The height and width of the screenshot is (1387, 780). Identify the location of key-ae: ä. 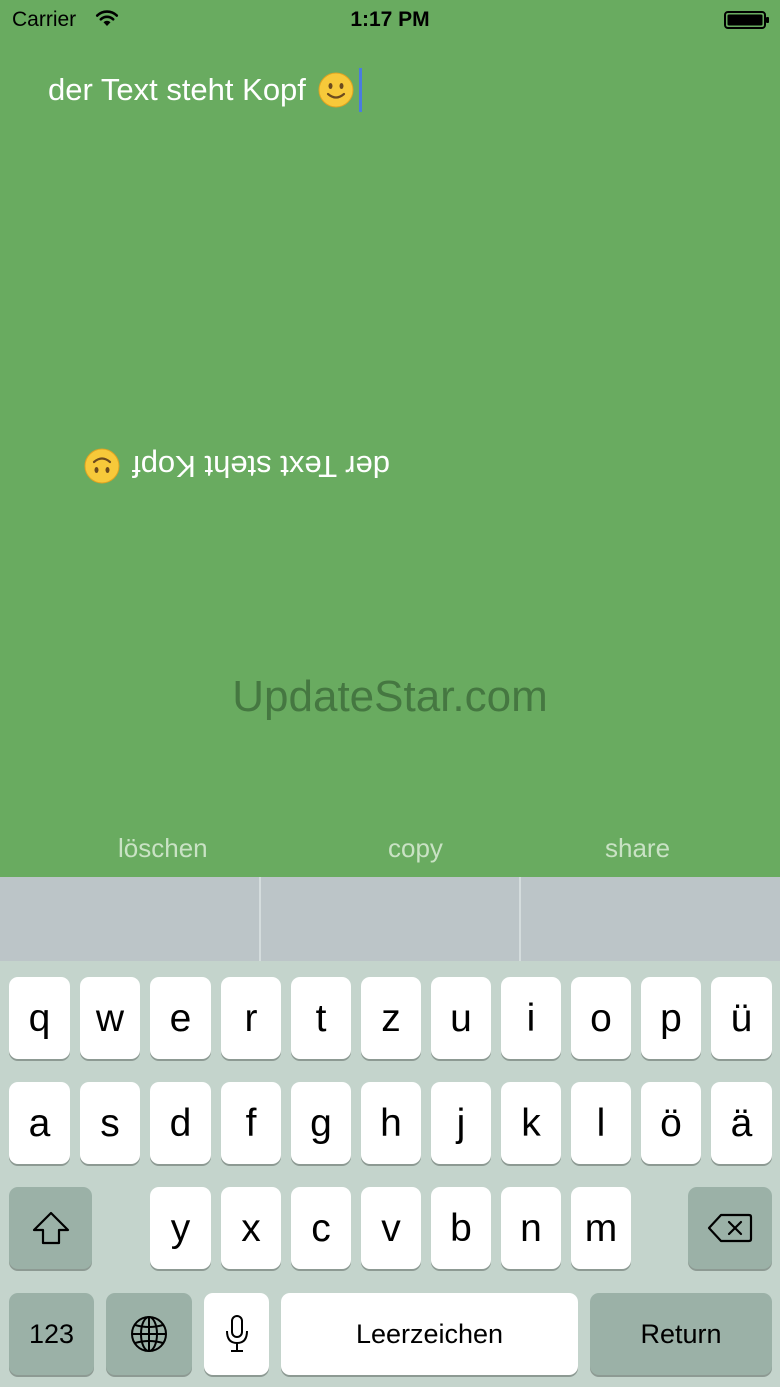
(741, 1123).